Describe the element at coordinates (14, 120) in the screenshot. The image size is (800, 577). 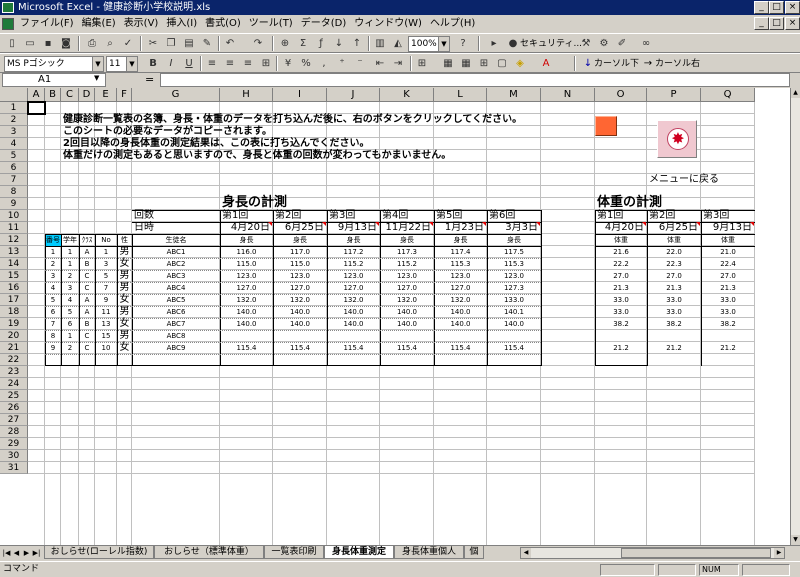
I see `row-header: 2` at that location.